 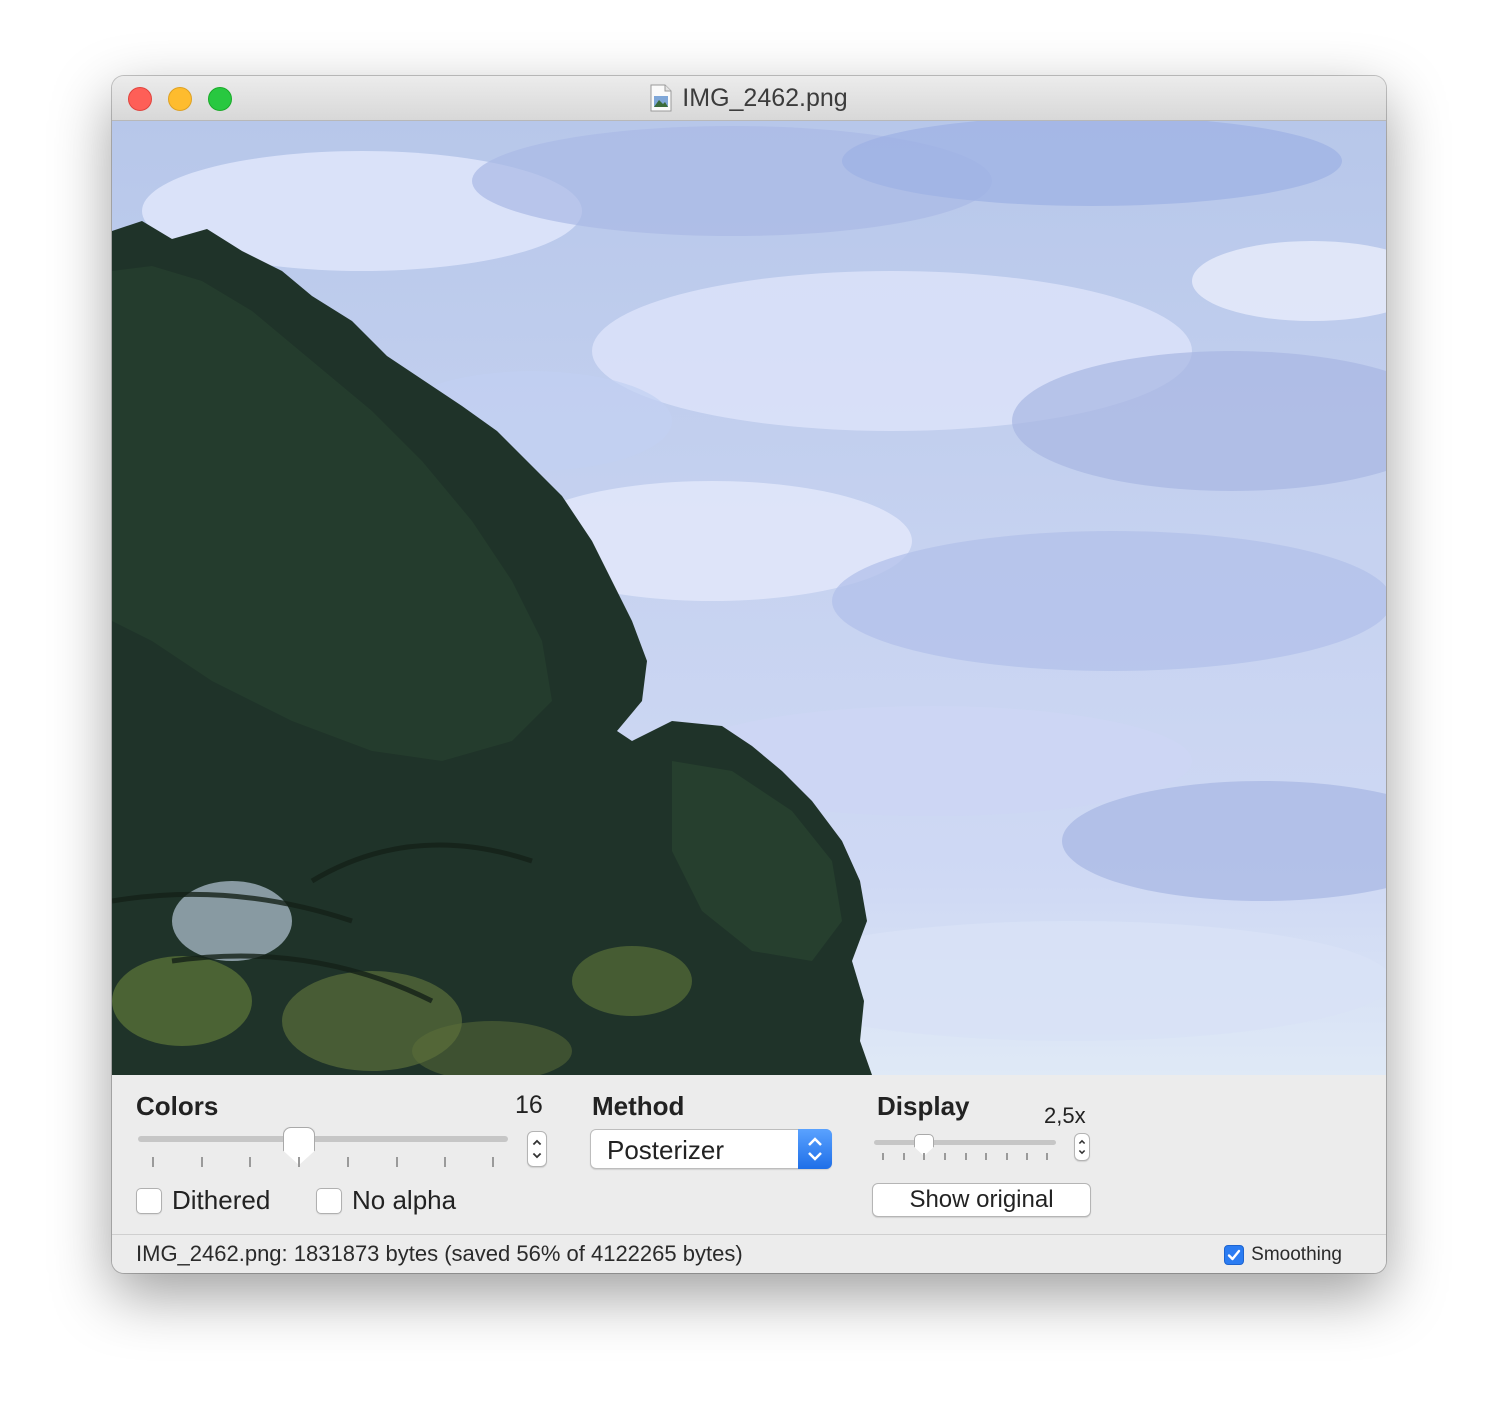 I want to click on display-heading: Display, so click(x=923, y=1106).